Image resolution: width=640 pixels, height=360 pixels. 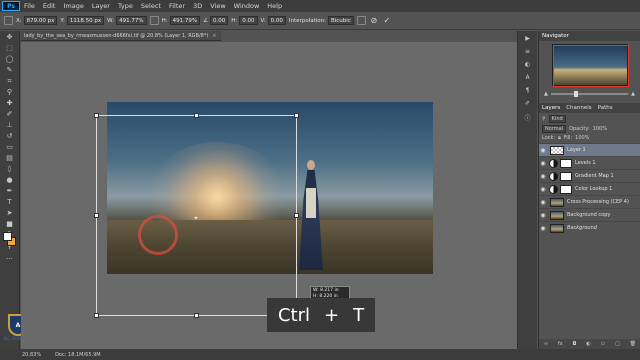 I want to click on opacity-input: 100%, so click(x=600, y=129).